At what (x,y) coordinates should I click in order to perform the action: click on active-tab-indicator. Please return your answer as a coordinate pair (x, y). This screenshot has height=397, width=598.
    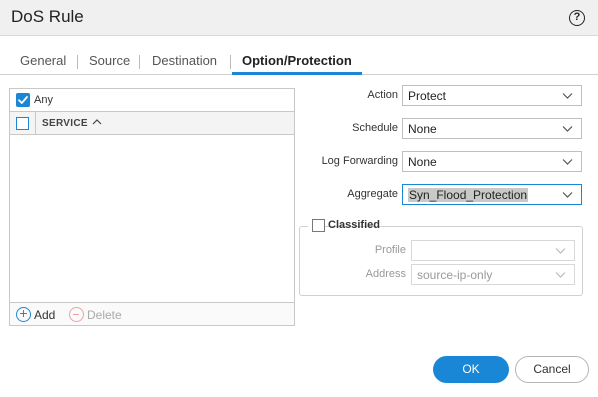
    Looking at the image, I should click on (297, 73).